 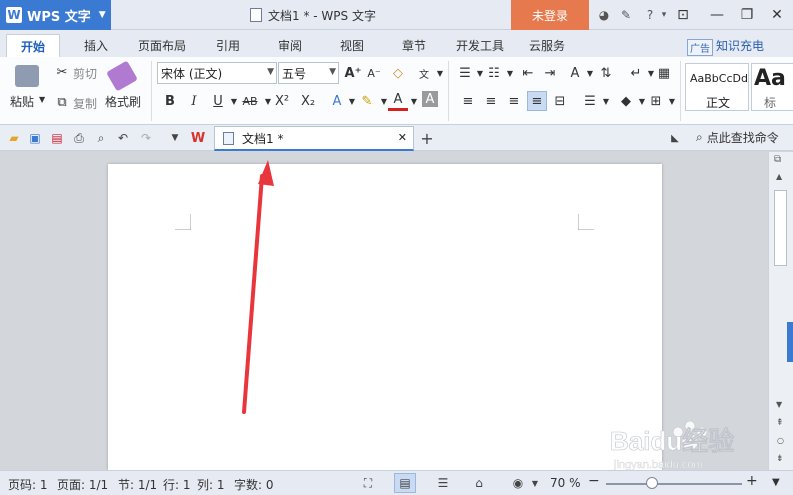 I want to click on tab-home: 开始, so click(x=33, y=45).